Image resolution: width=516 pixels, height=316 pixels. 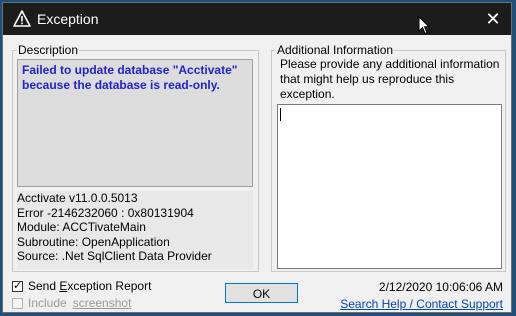 What do you see at coordinates (47, 303) in the screenshot?
I see `include-label: Include` at bounding box center [47, 303].